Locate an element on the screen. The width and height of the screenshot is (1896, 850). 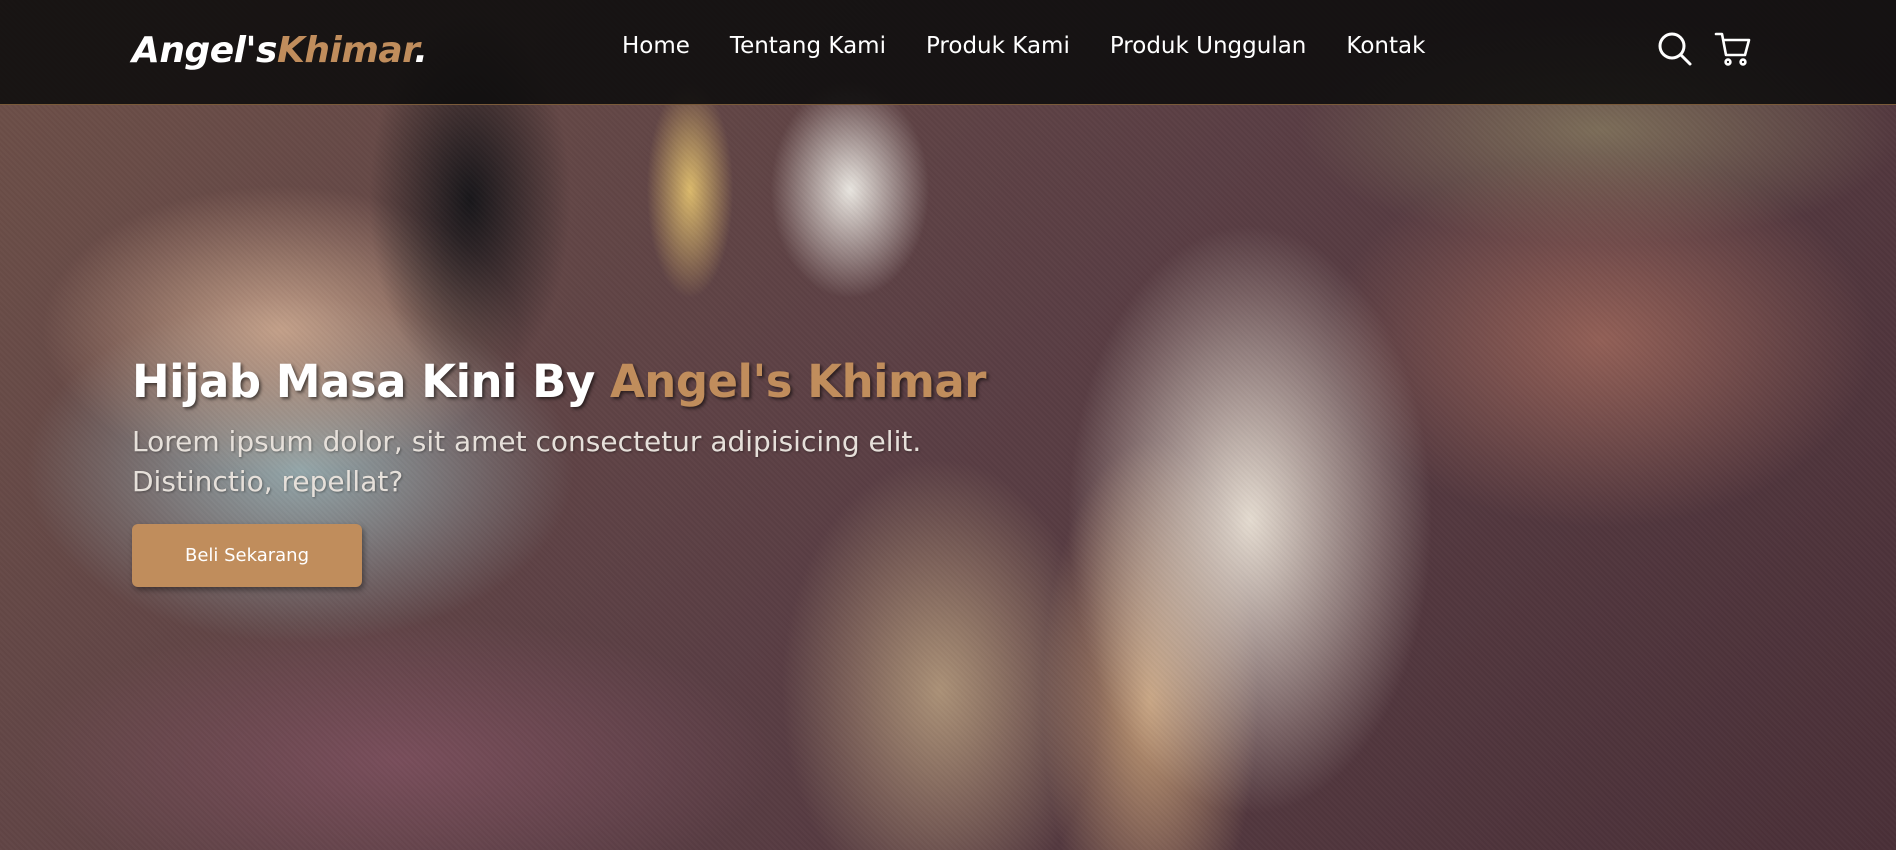
nav-link-produk-unggulan: Produk Unggulan is located at coordinates (1208, 46).